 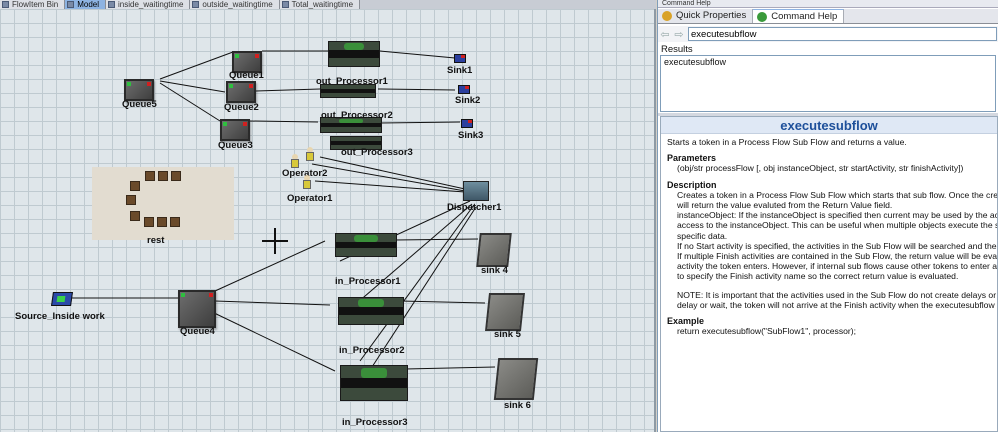 I want to click on in-processor1-label: in_Processor1, so click(x=368, y=281).